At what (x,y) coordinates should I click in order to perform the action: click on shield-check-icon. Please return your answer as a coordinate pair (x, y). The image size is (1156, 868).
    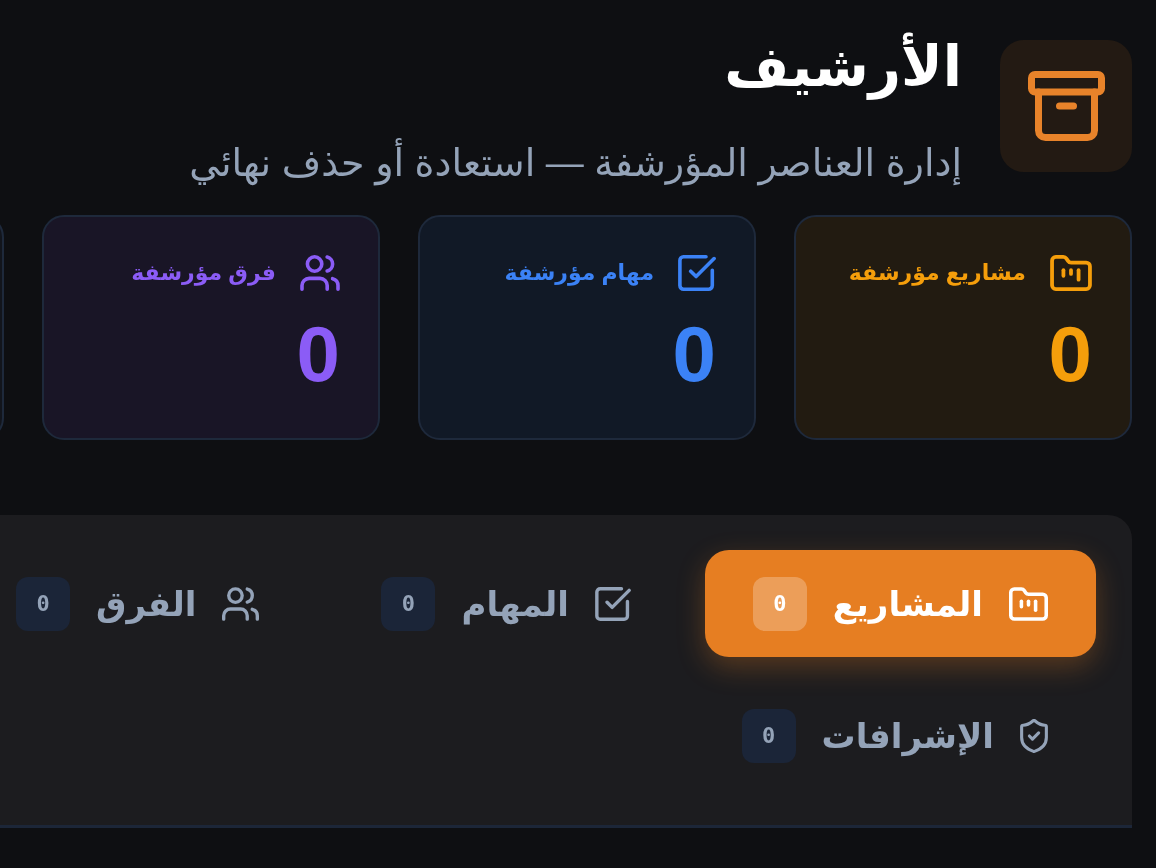
    Looking at the image, I should click on (1034, 735).